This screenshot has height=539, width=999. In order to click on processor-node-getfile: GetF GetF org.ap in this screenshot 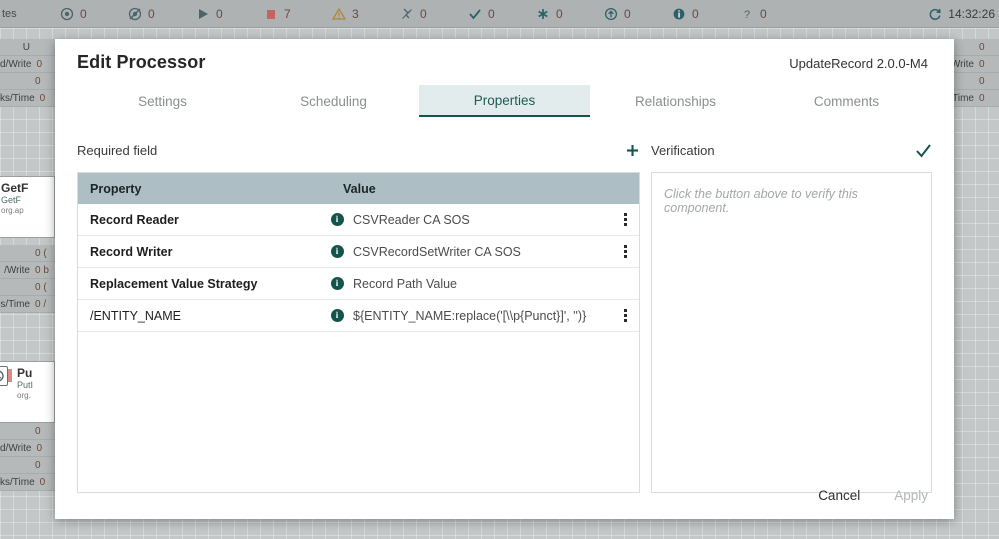, I will do `click(27, 207)`.